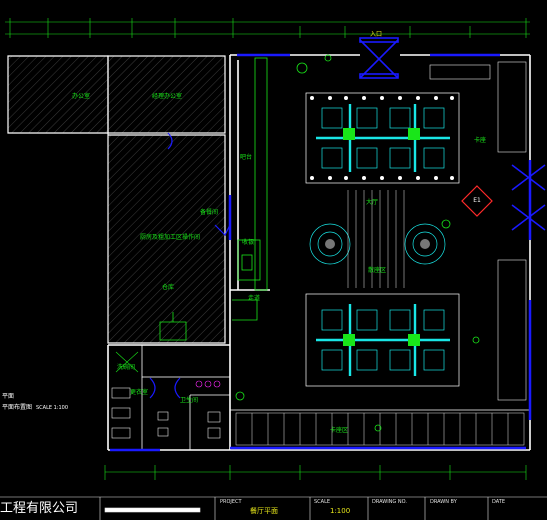 The width and height of the screenshot is (547, 520). I want to click on label-office: 办公室, so click(81, 96).